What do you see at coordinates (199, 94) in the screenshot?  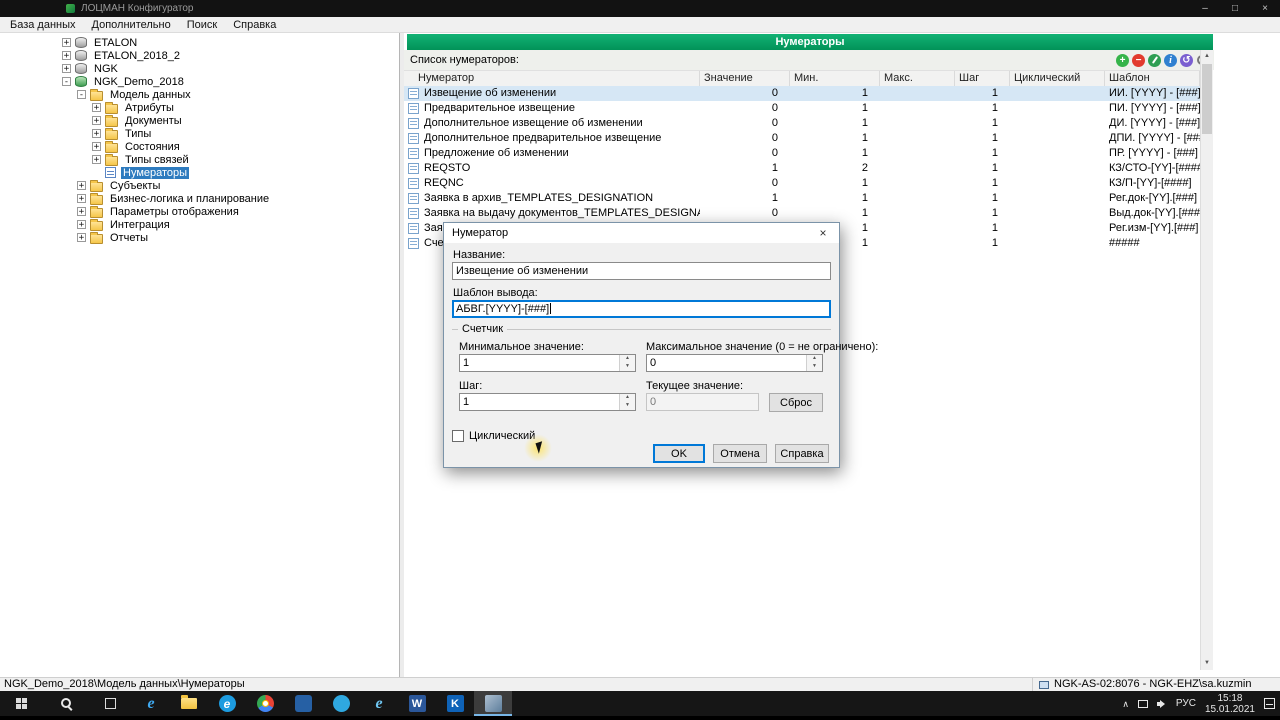 I see `tree-item: - Модель данных` at bounding box center [199, 94].